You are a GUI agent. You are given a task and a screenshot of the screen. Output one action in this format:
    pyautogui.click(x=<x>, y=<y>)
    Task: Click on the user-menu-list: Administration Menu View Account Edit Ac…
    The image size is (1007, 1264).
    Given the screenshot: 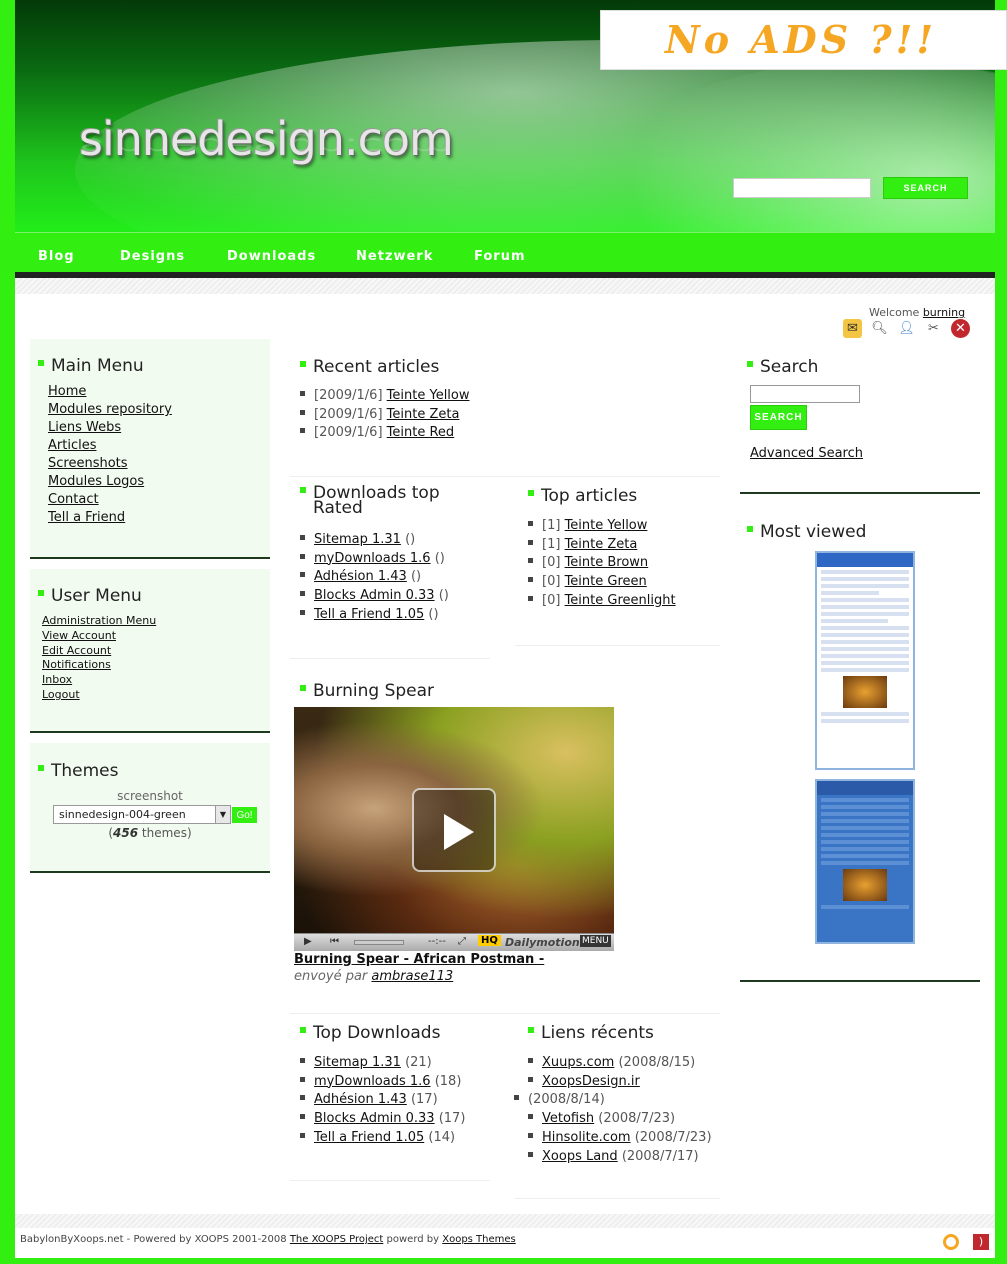 What is the action you would take?
    pyautogui.click(x=99, y=658)
    